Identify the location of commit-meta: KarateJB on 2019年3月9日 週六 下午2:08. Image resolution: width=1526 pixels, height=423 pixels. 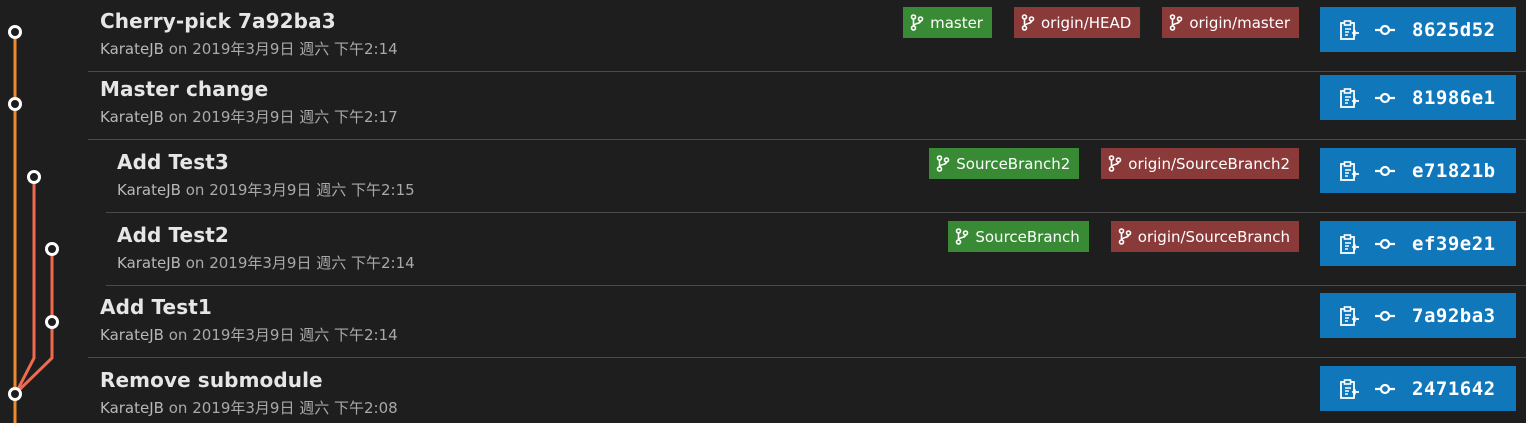
(249, 407).